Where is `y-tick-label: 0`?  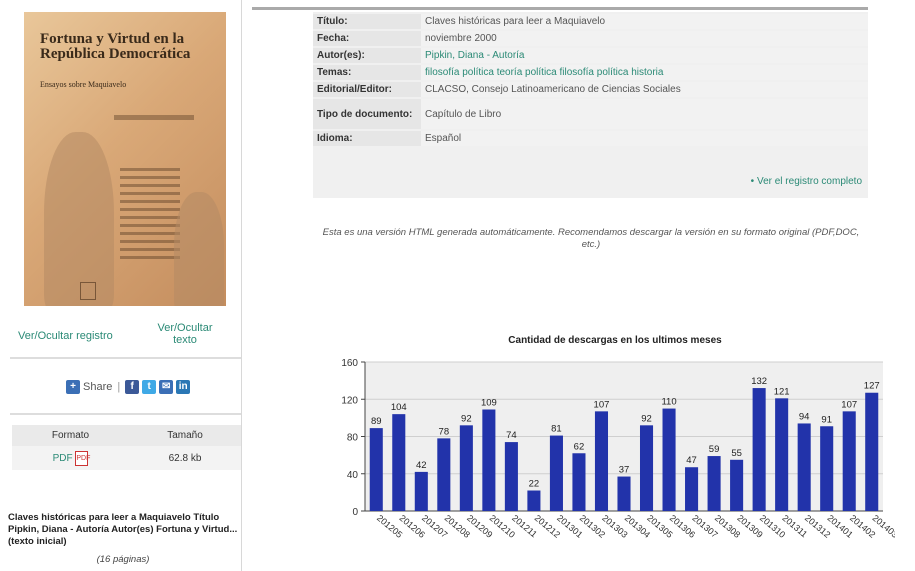 y-tick-label: 0 is located at coordinates (355, 512).